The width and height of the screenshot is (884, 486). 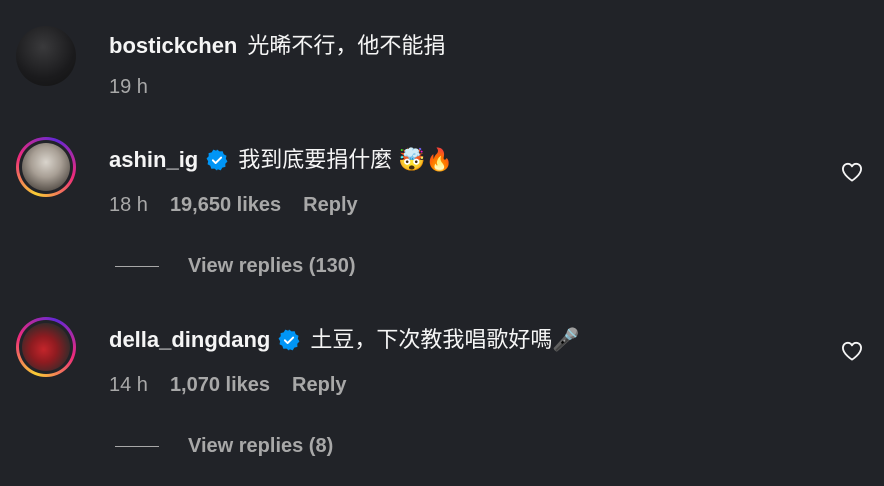 I want to click on username: ashin_ig, so click(x=153, y=160).